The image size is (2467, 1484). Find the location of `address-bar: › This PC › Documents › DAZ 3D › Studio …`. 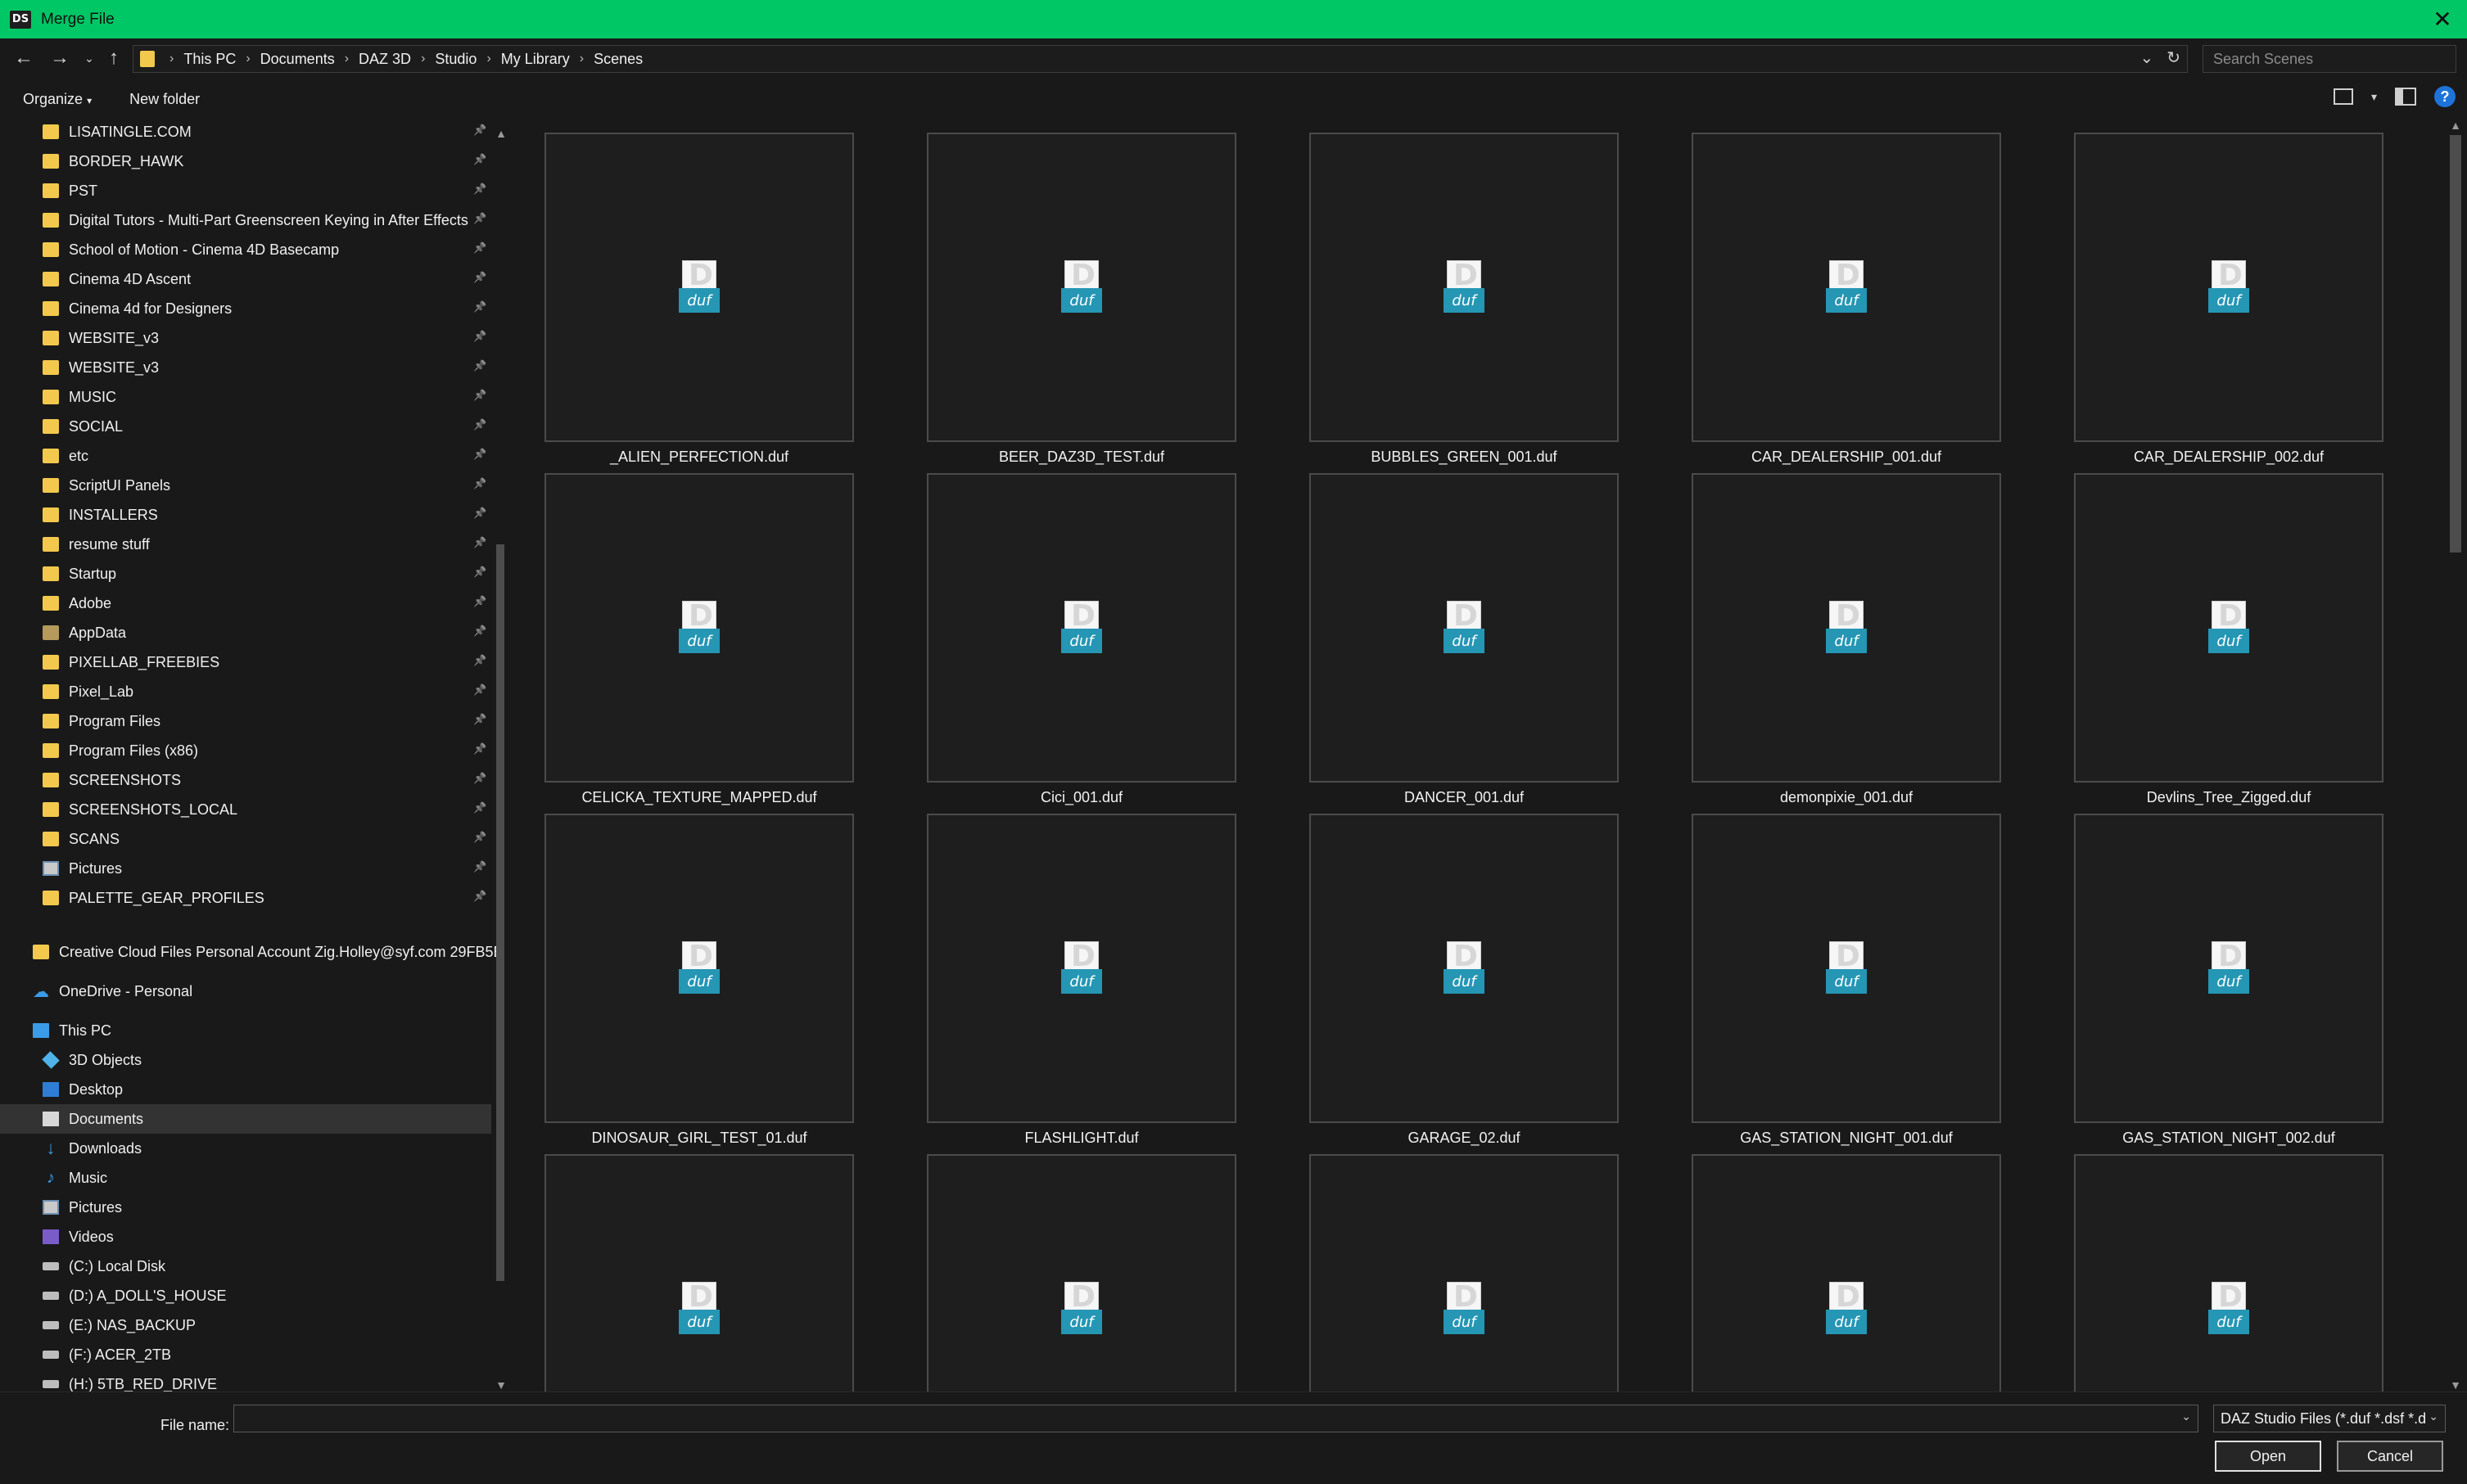

address-bar: › This PC › Documents › DAZ 3D › Studio … is located at coordinates (1160, 59).